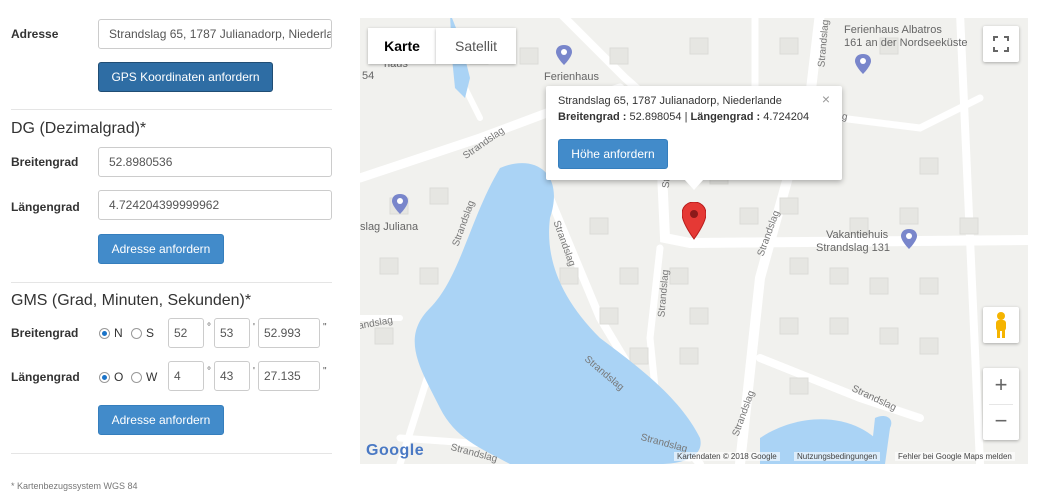 Image resolution: width=1038 pixels, height=496 pixels. Describe the element at coordinates (186, 376) in the screenshot. I see `gms-lng-degrees-input: 4` at that location.